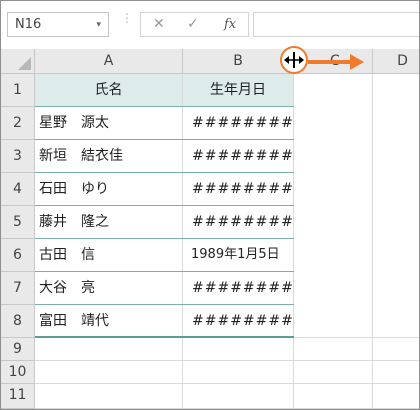 The image size is (420, 410). I want to click on cell-d10, so click(396, 372).